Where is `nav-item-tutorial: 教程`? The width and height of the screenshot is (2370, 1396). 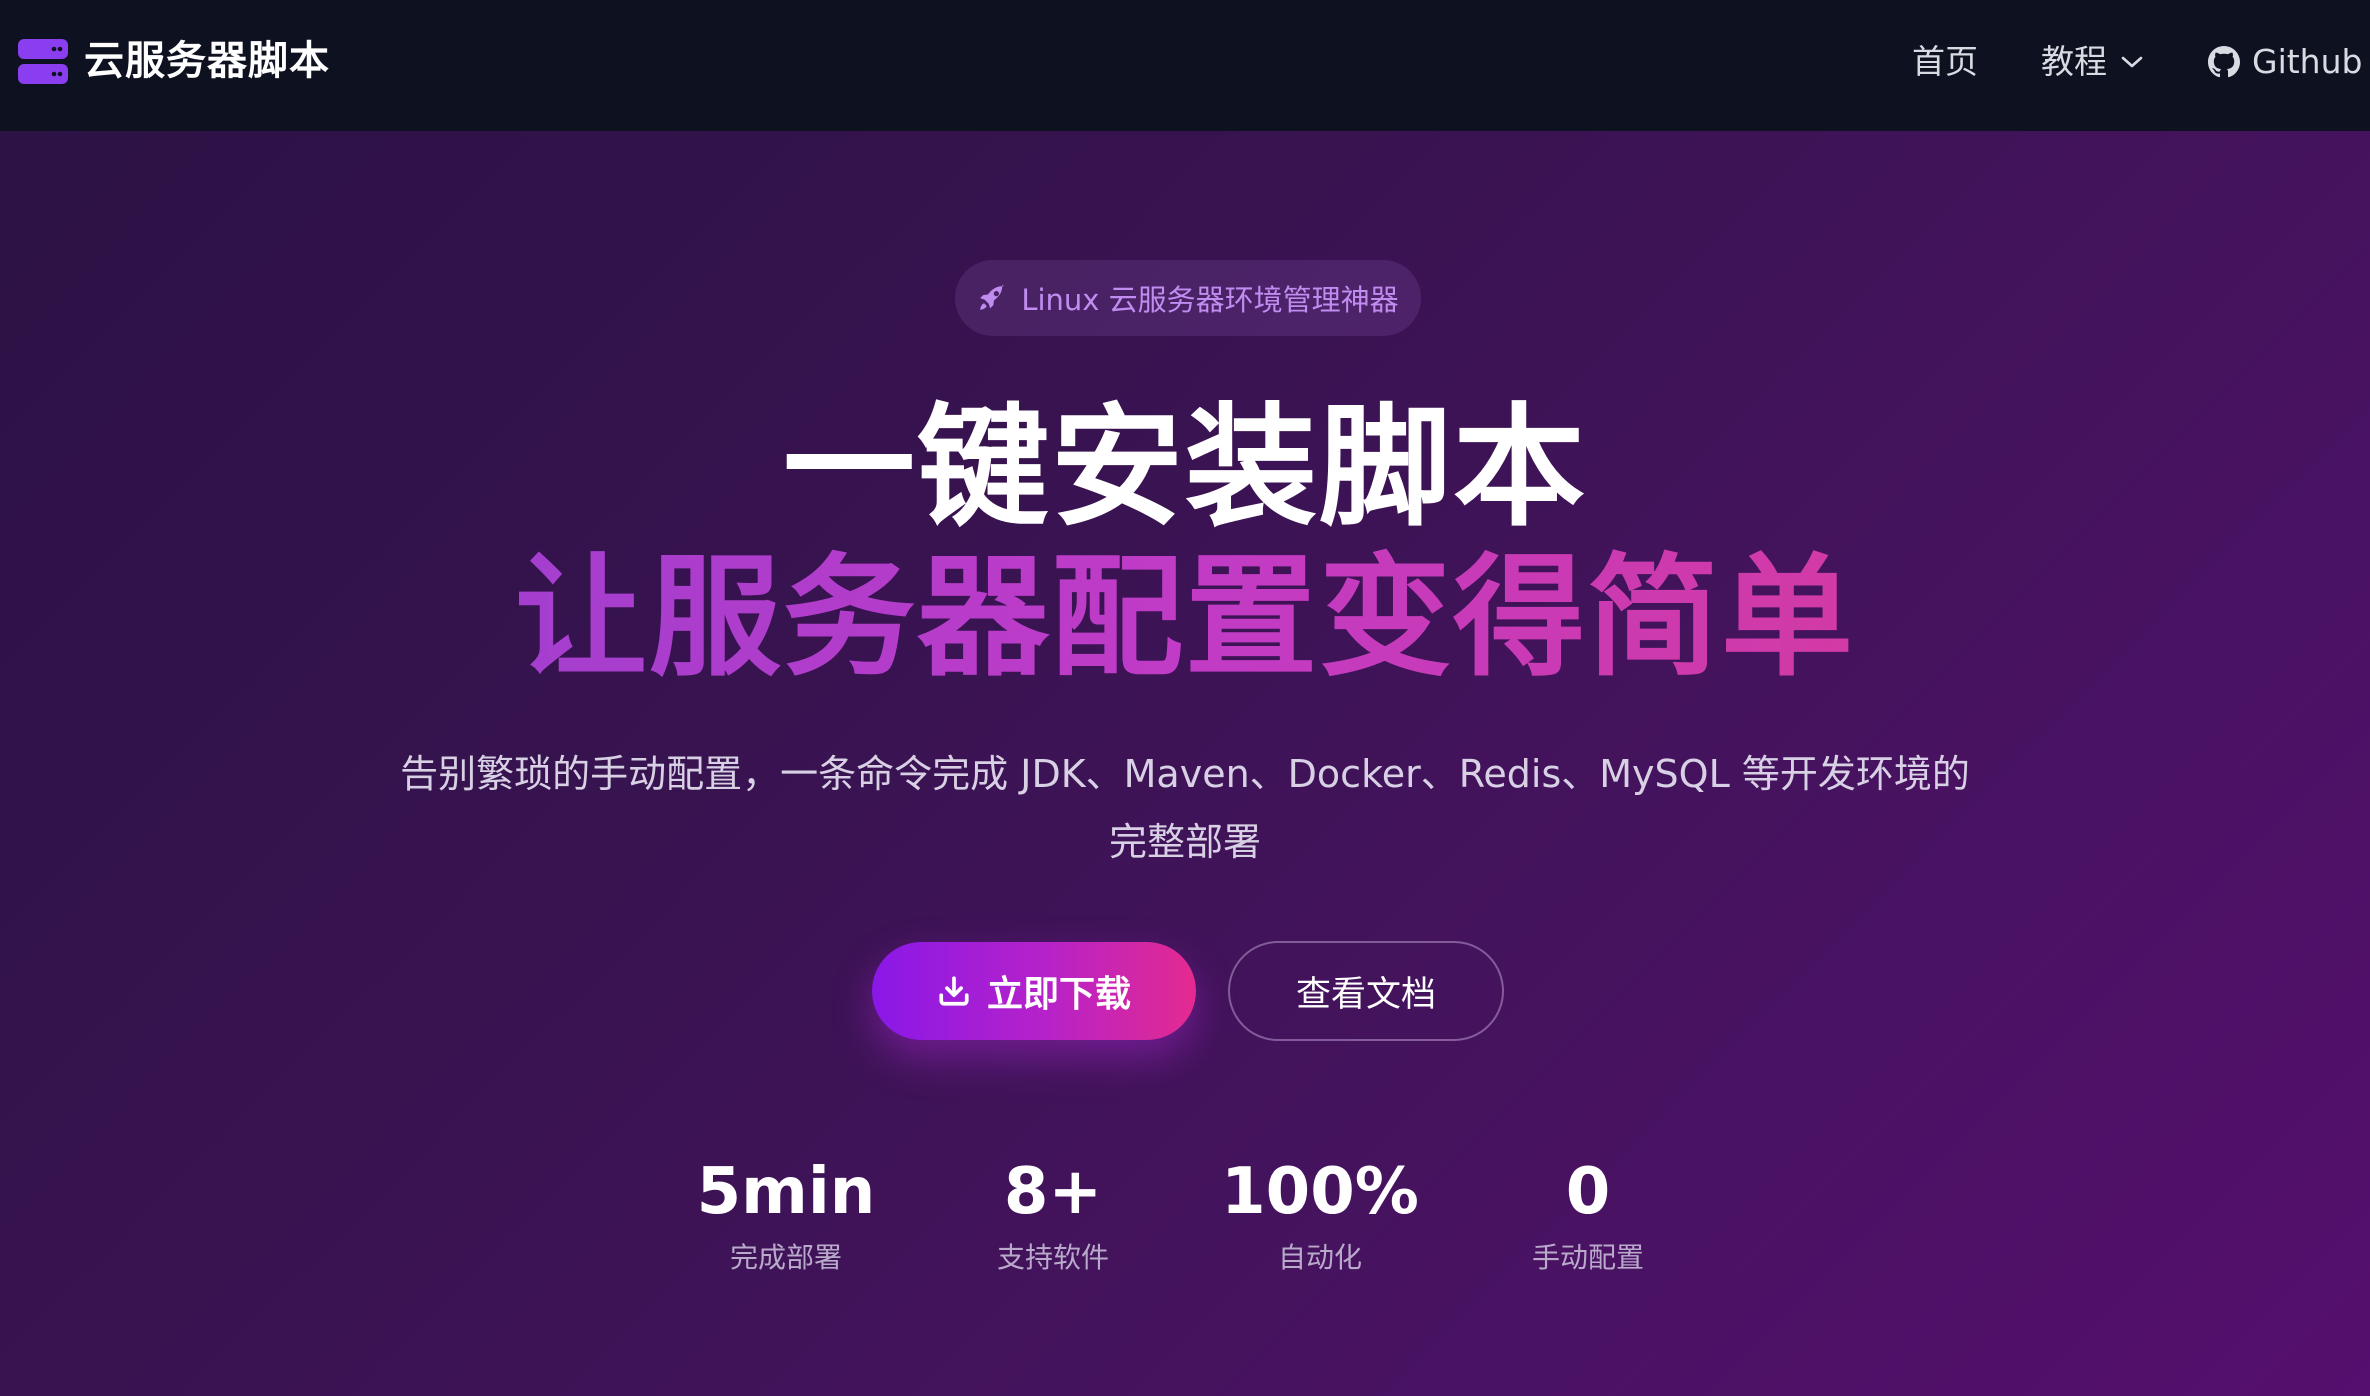 nav-item-tutorial: 教程 is located at coordinates (2092, 62).